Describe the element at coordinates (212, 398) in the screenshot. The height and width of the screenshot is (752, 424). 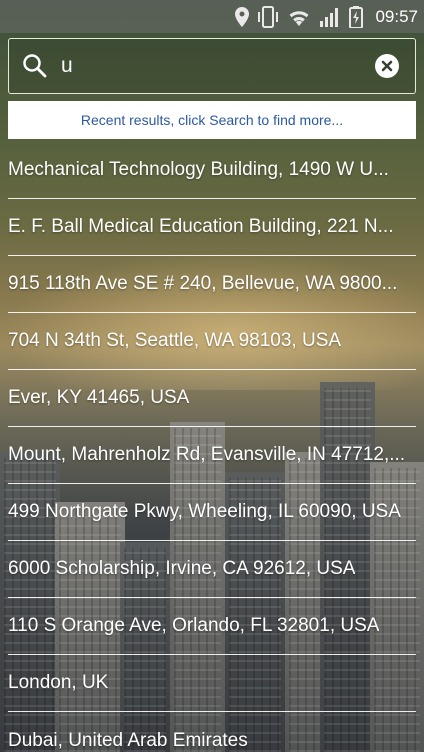
I see `list-item: Ever, KY 41465, USA` at that location.